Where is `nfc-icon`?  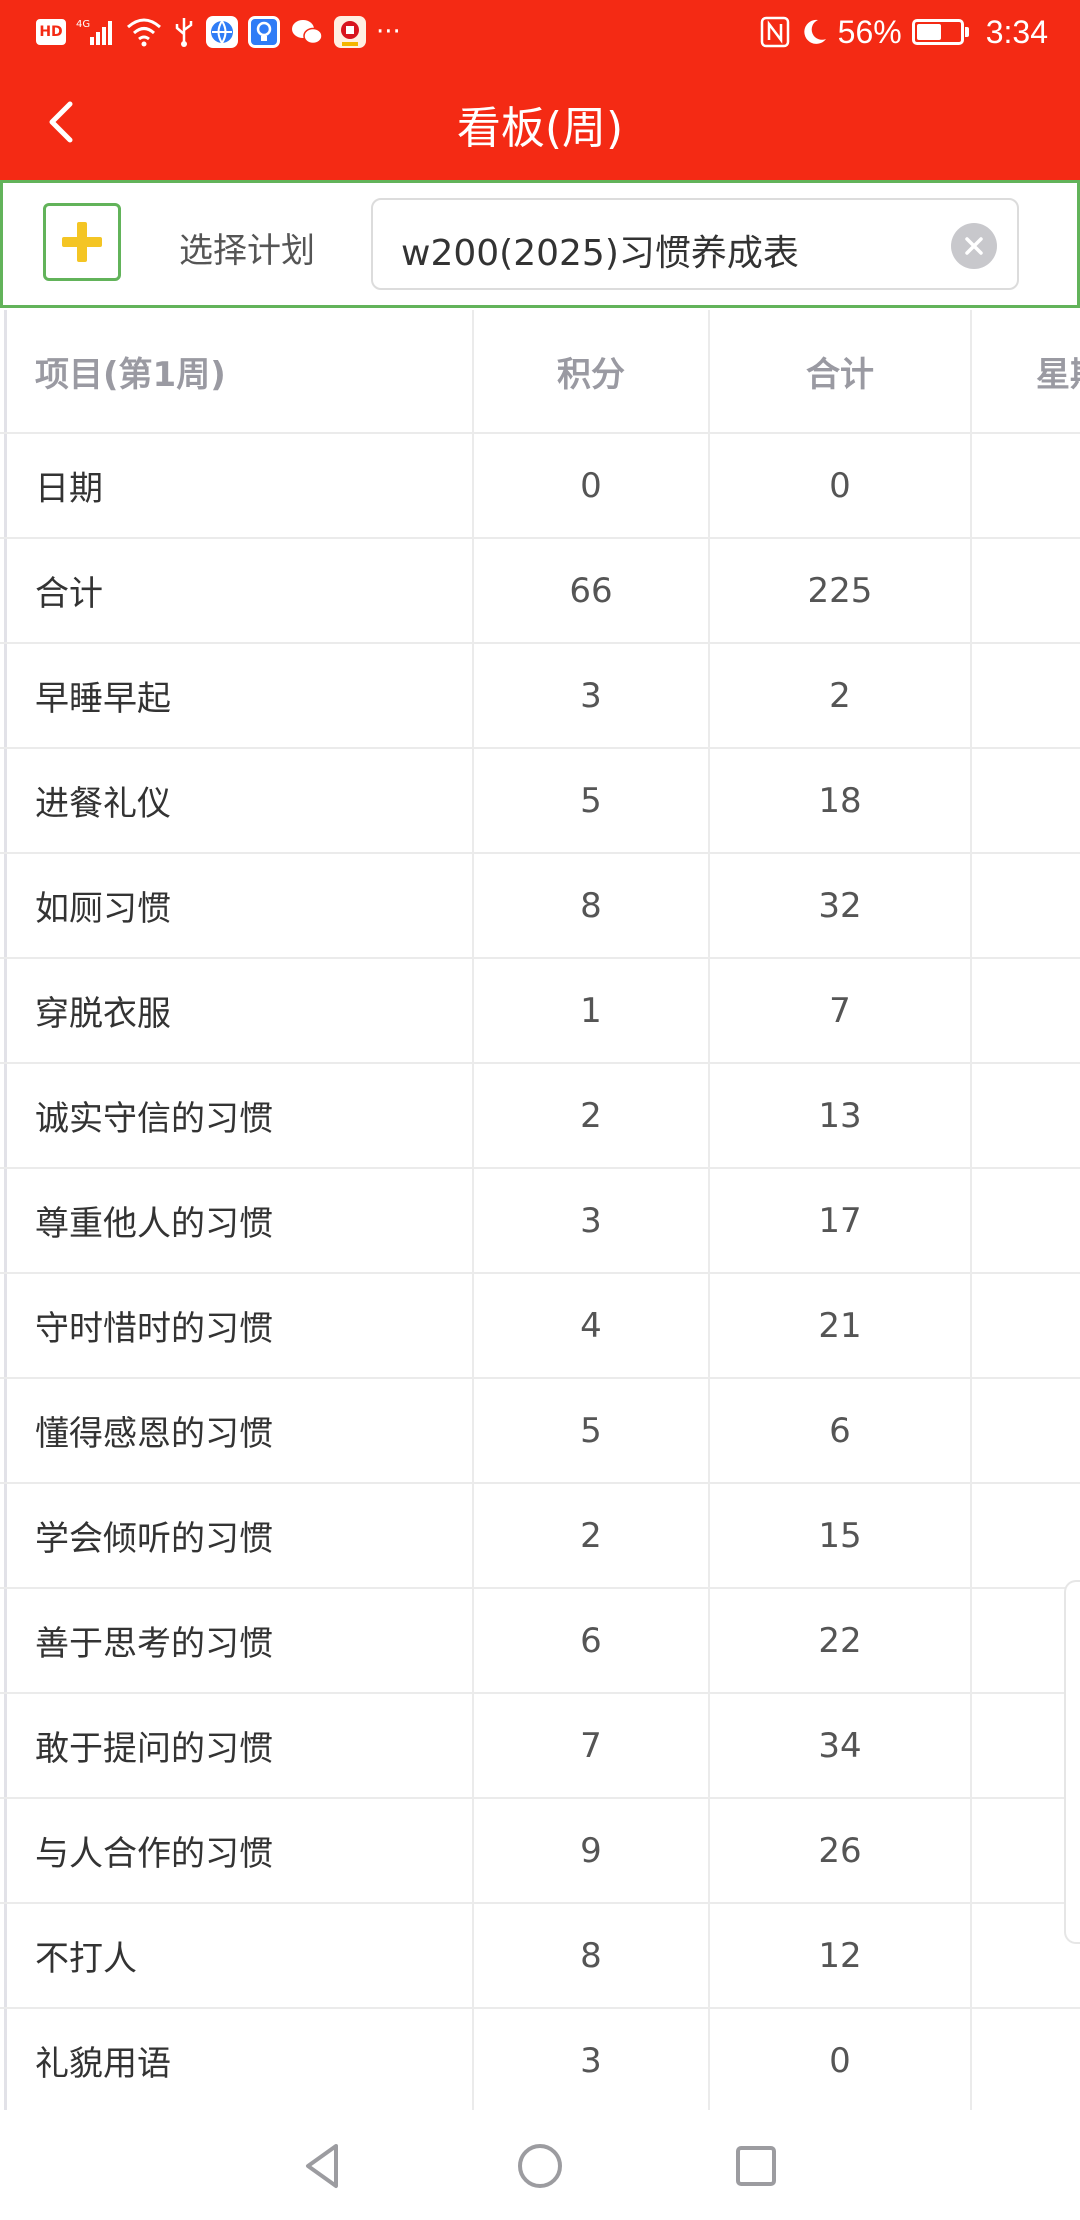
nfc-icon is located at coordinates (775, 32).